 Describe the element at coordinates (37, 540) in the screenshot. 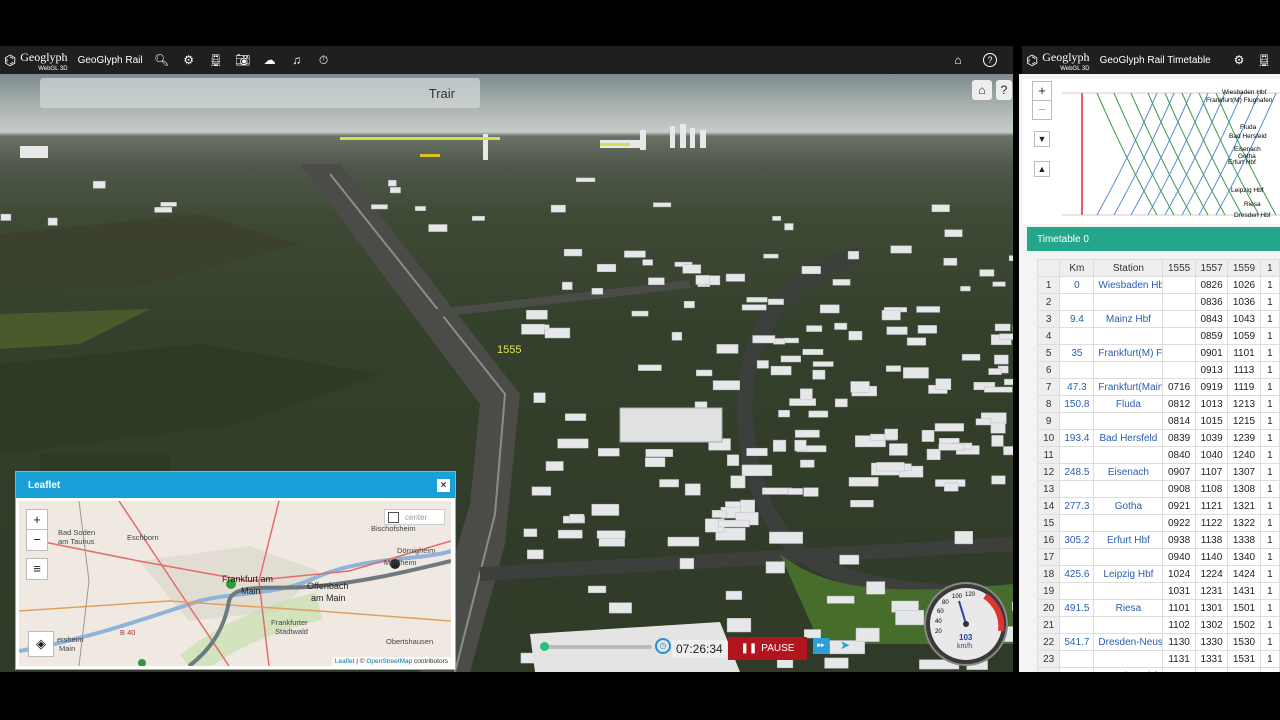

I see `map-zoom-out-button: −` at that location.